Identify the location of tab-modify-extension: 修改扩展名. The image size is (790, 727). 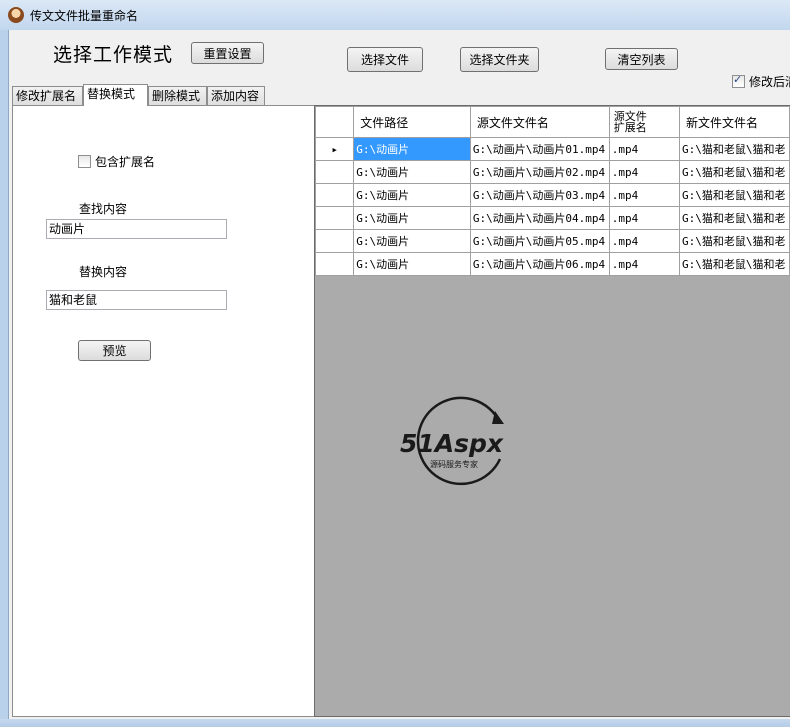
(47, 95).